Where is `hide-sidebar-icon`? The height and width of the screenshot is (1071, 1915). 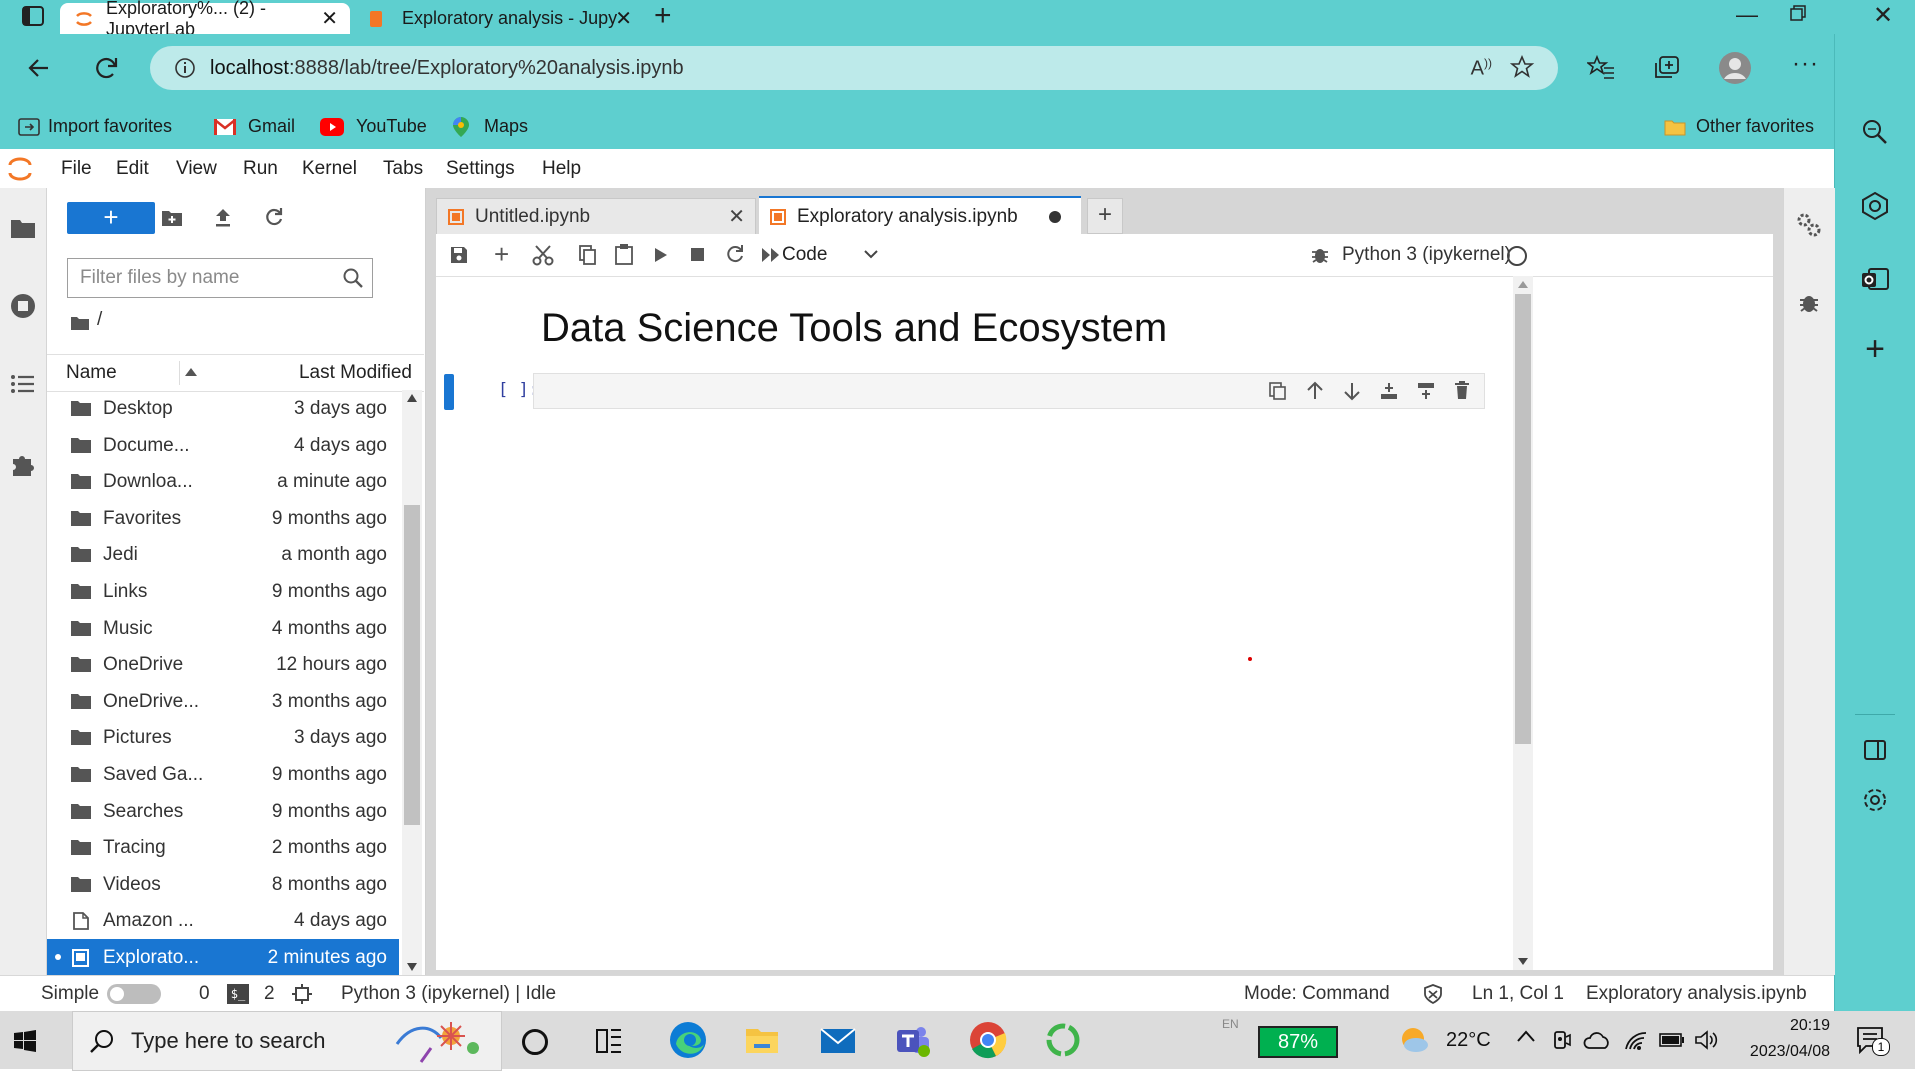
hide-sidebar-icon is located at coordinates (1875, 750).